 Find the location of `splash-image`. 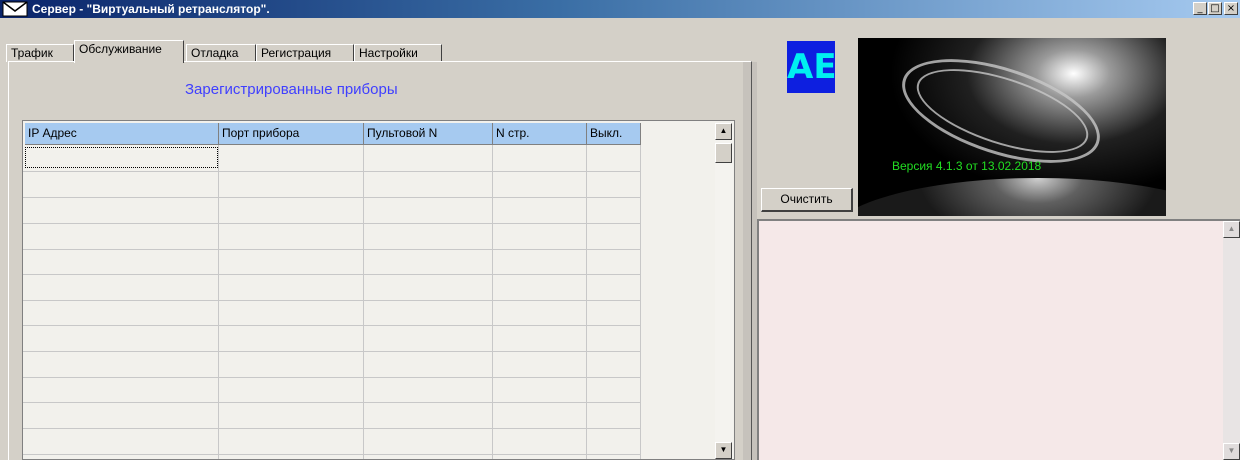

splash-image is located at coordinates (1012, 127).